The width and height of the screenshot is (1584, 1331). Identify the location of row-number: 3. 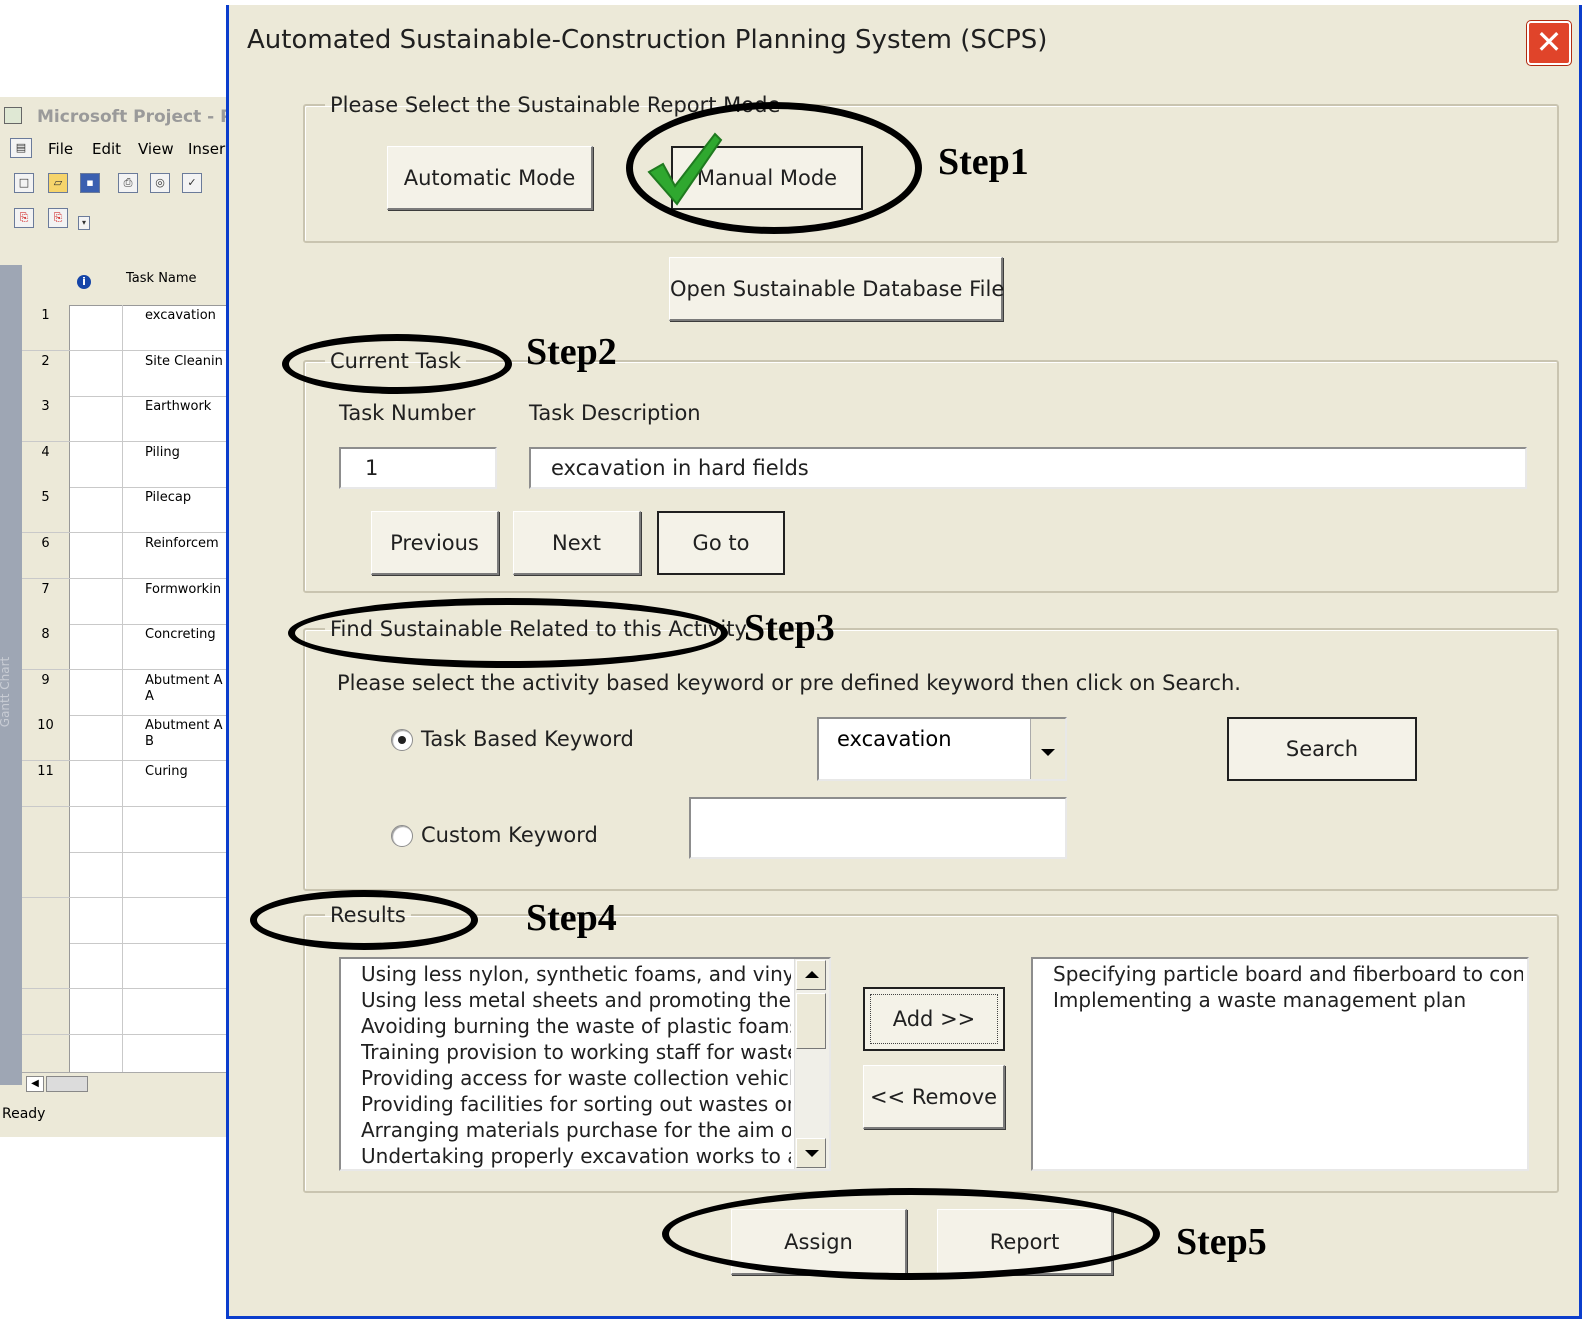
(46, 419).